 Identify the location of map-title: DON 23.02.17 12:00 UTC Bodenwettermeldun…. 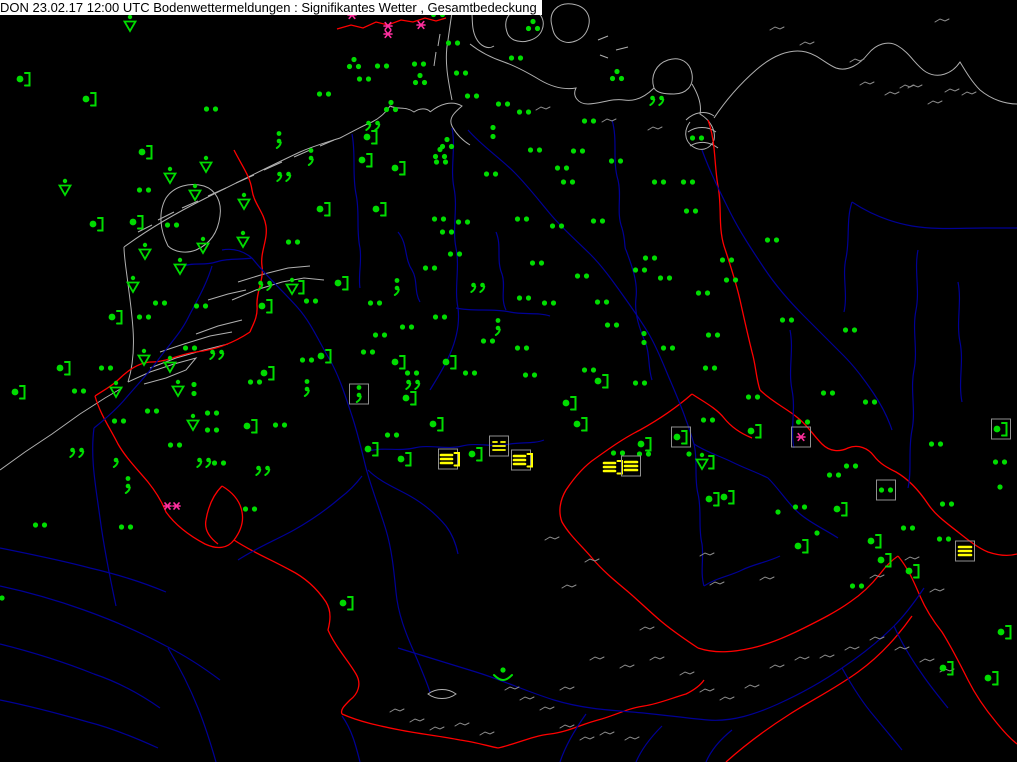
(268, 7).